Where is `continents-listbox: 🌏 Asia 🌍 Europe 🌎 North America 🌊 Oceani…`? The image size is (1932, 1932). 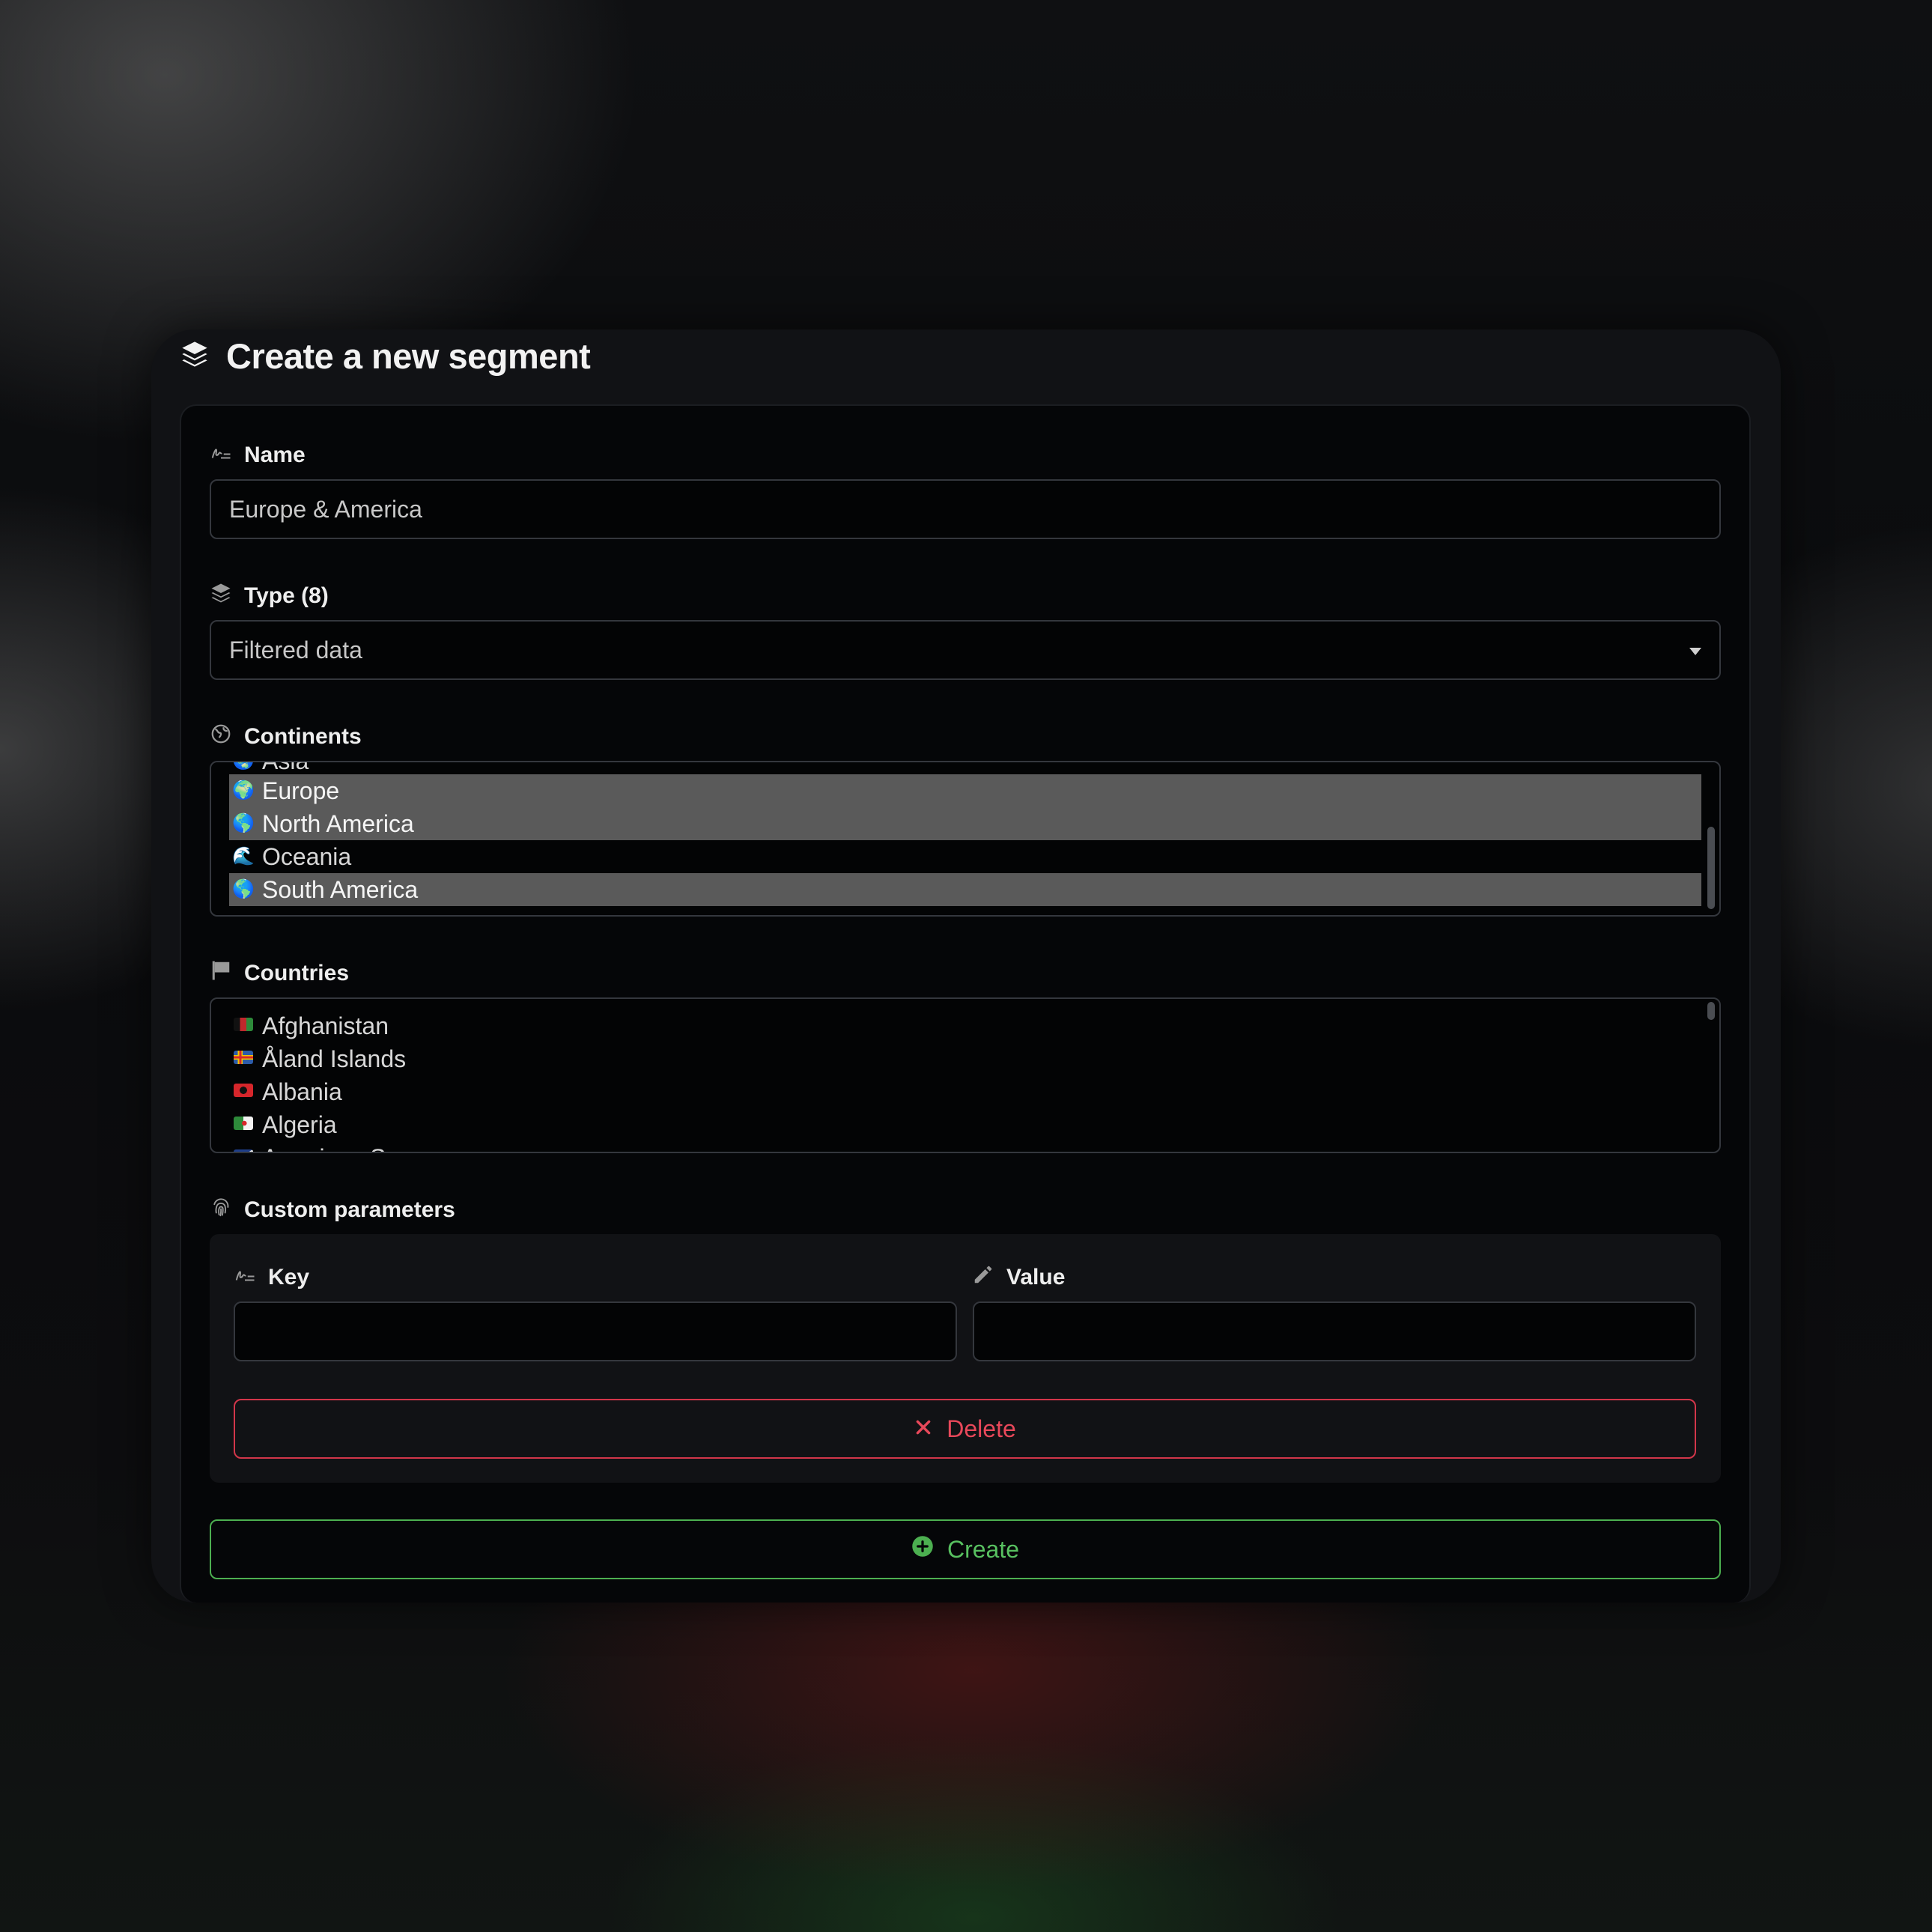
continents-listbox: 🌏 Asia 🌍 Europe 🌎 North America 🌊 Oceani… is located at coordinates (965, 839).